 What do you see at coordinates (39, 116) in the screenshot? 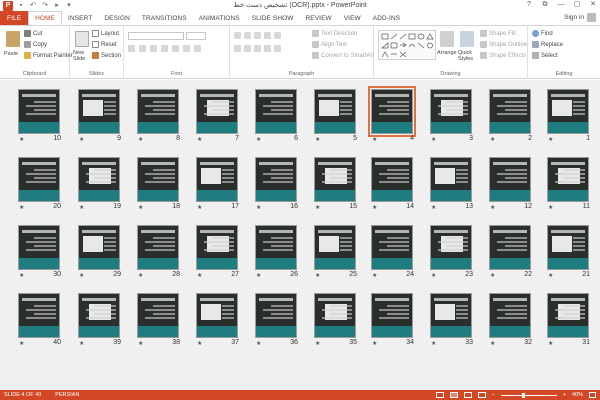
I see `slide-thumbnail: ★ 10` at bounding box center [39, 116].